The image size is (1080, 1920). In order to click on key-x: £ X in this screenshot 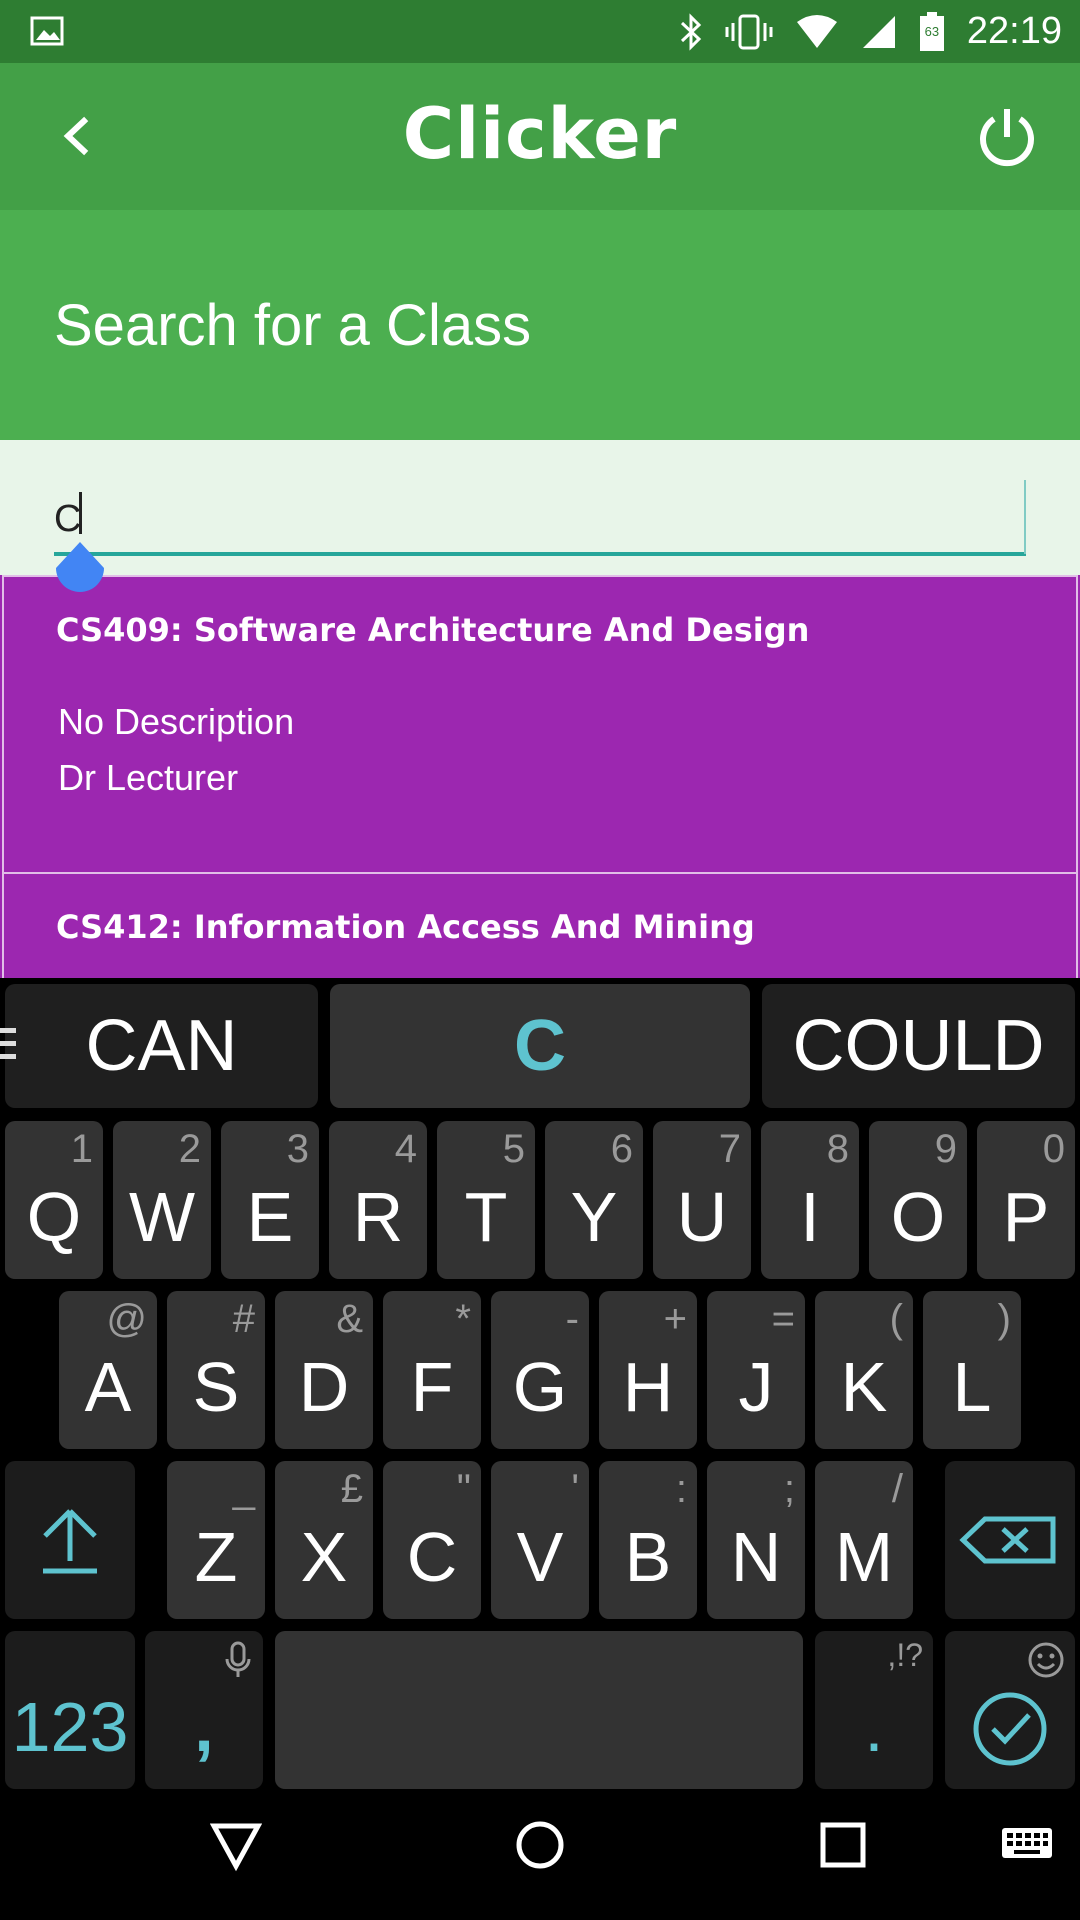, I will do `click(324, 1540)`.